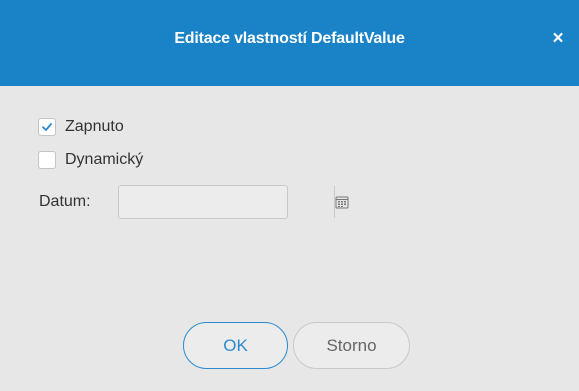 The width and height of the screenshot is (579, 391). Describe the element at coordinates (351, 345) in the screenshot. I see `cancel-button: Storno` at that location.